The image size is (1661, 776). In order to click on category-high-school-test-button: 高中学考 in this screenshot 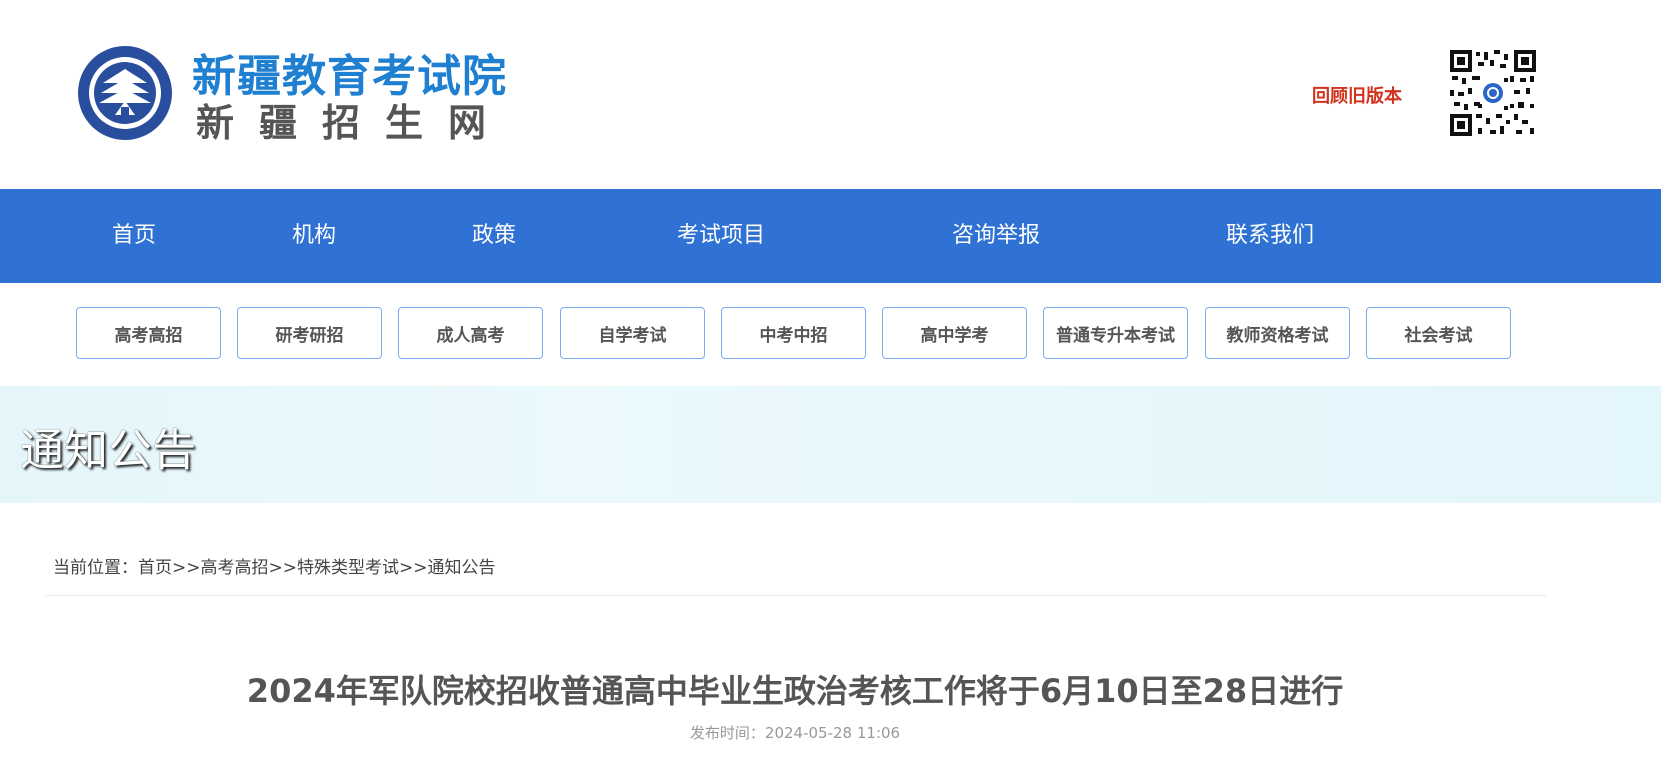, I will do `click(954, 333)`.